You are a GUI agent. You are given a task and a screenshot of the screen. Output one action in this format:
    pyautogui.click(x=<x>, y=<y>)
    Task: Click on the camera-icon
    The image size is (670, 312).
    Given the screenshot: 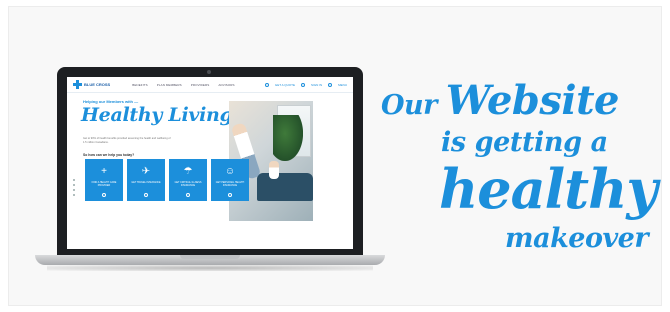 What is the action you would take?
    pyautogui.click(x=209, y=72)
    